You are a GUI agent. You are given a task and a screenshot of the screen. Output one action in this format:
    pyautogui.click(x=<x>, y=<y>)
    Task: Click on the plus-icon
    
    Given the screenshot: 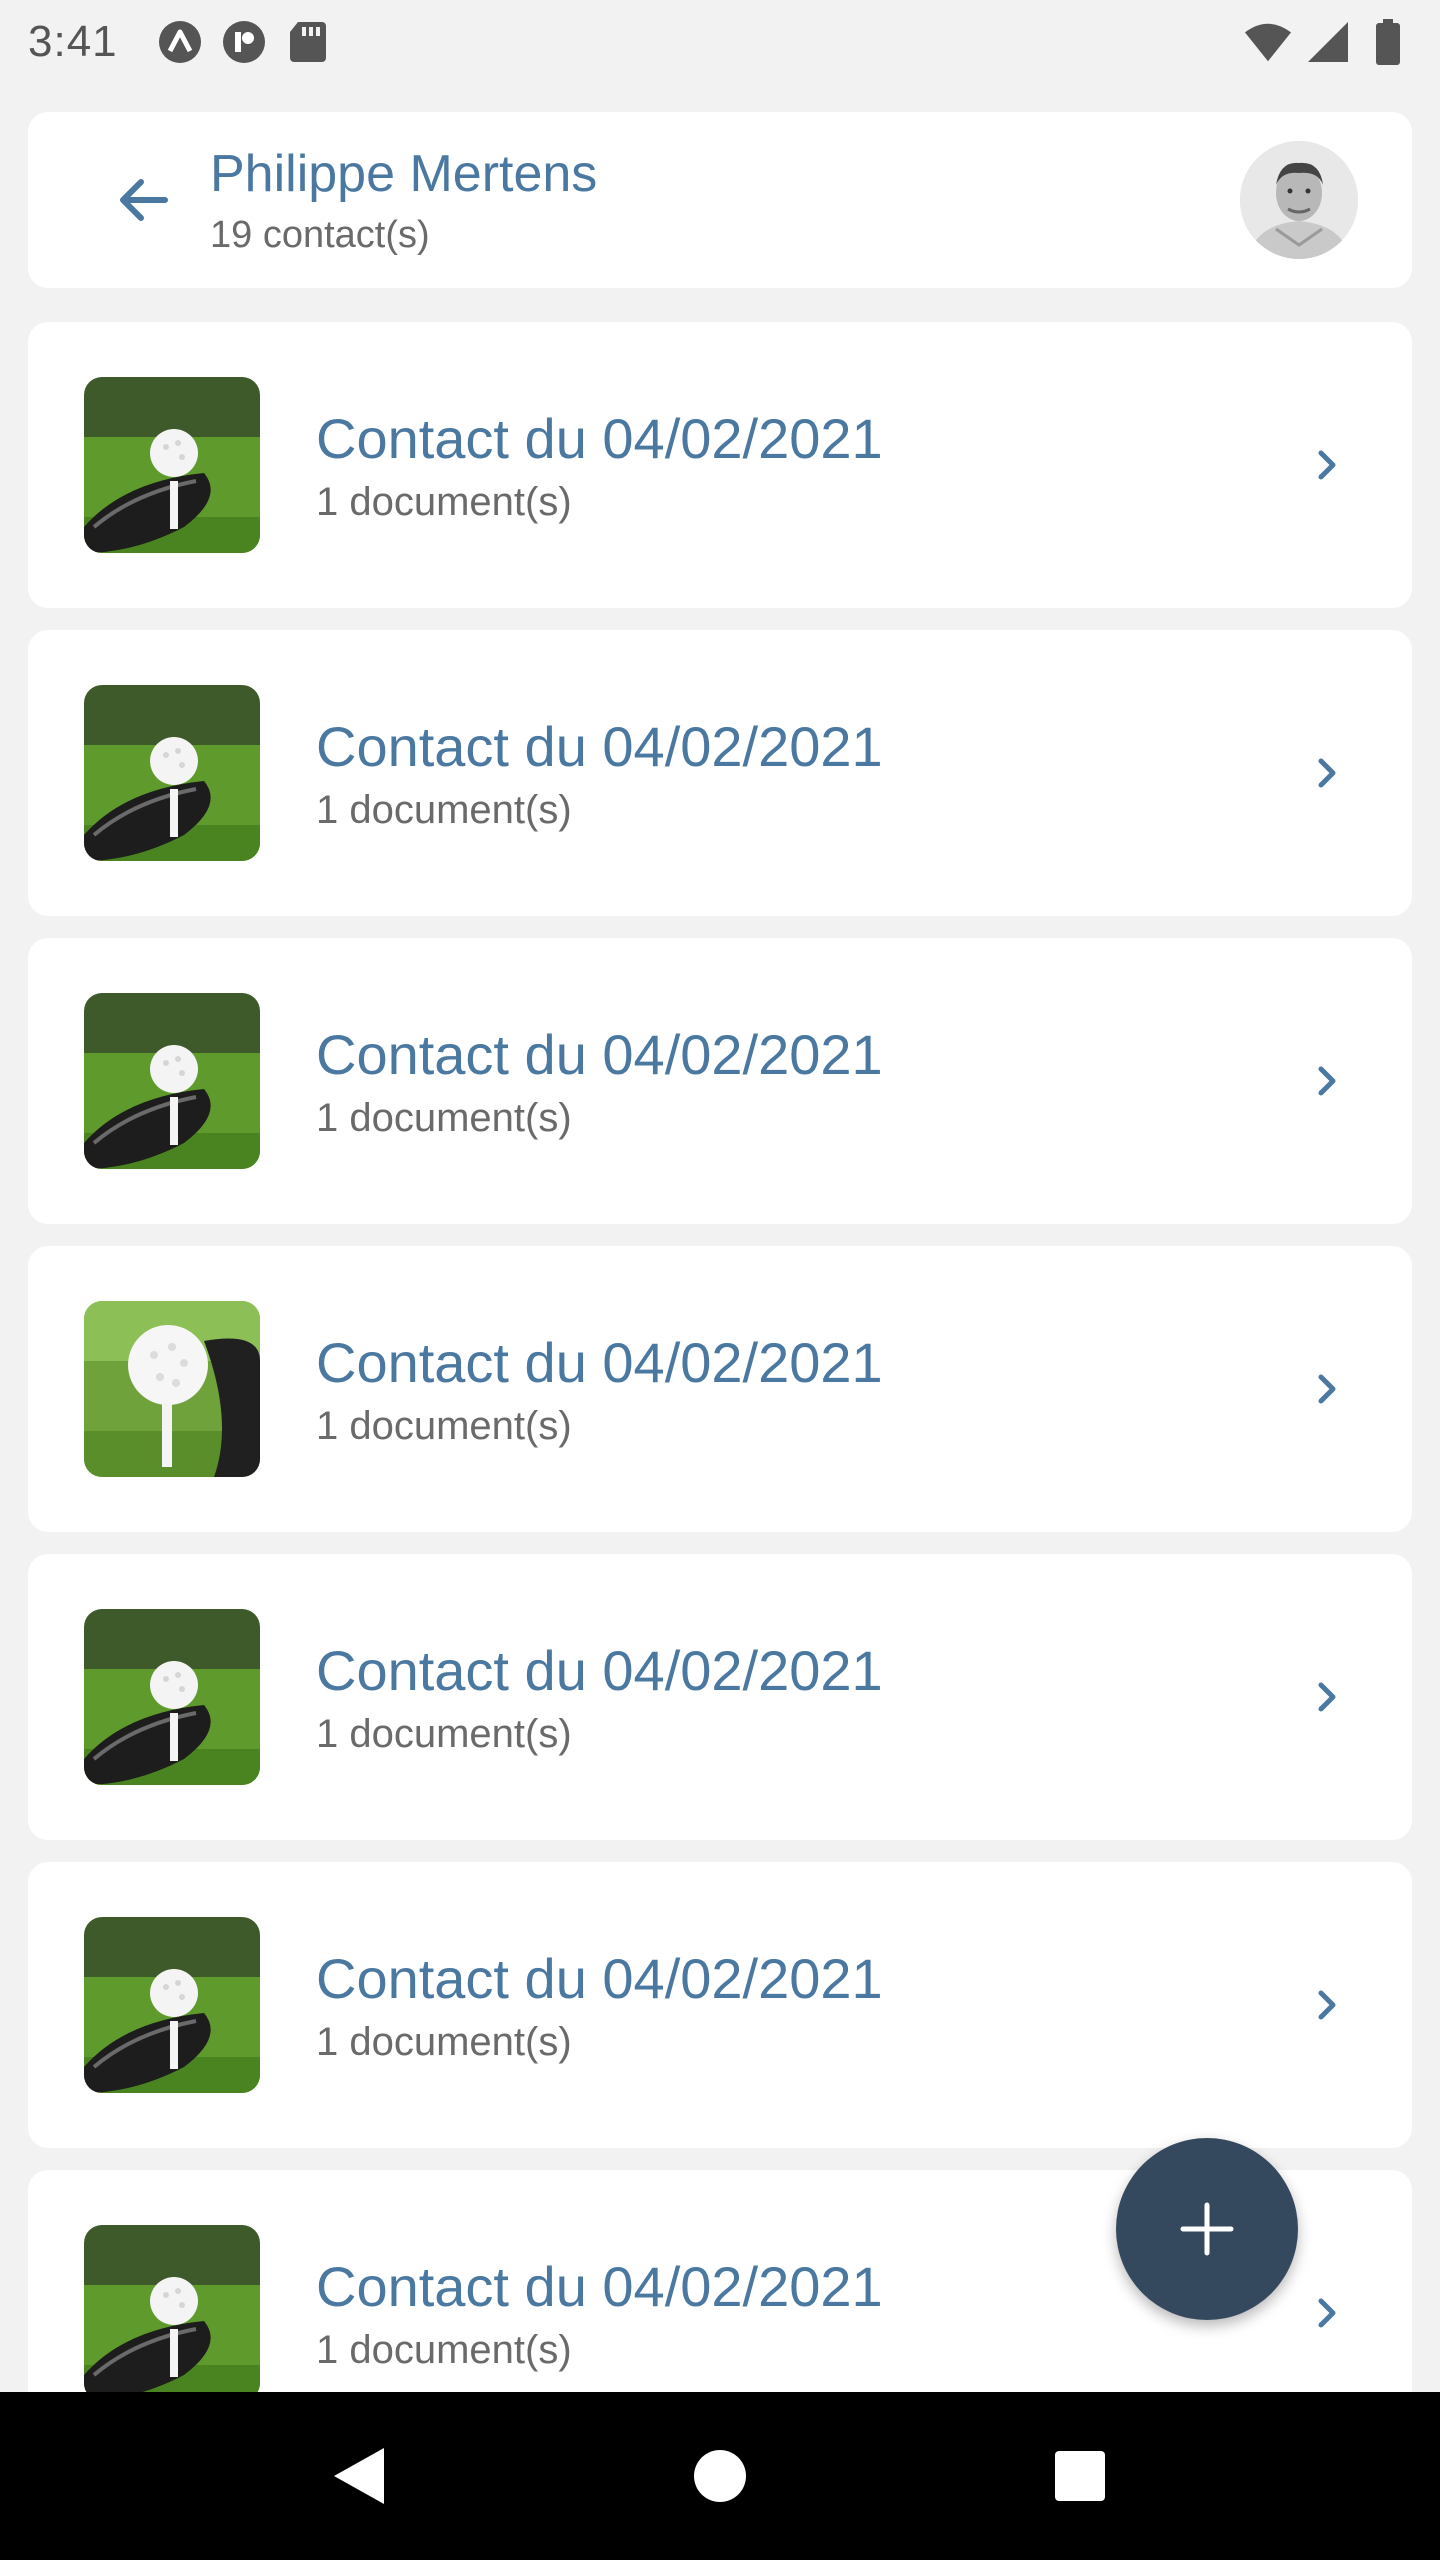 What is the action you would take?
    pyautogui.click(x=1207, y=2229)
    